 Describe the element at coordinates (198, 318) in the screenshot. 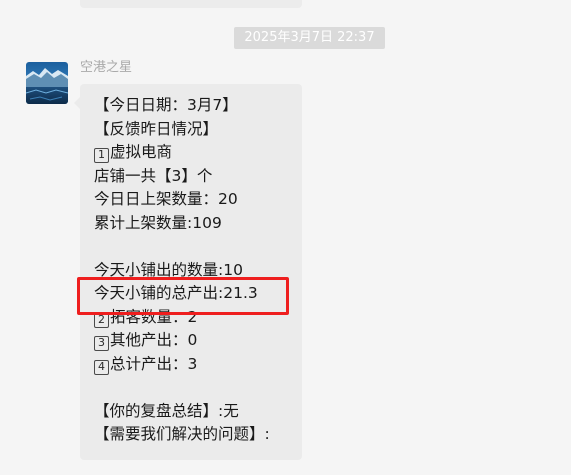

I see `message-line-customers: 2 拓客数量：2` at that location.